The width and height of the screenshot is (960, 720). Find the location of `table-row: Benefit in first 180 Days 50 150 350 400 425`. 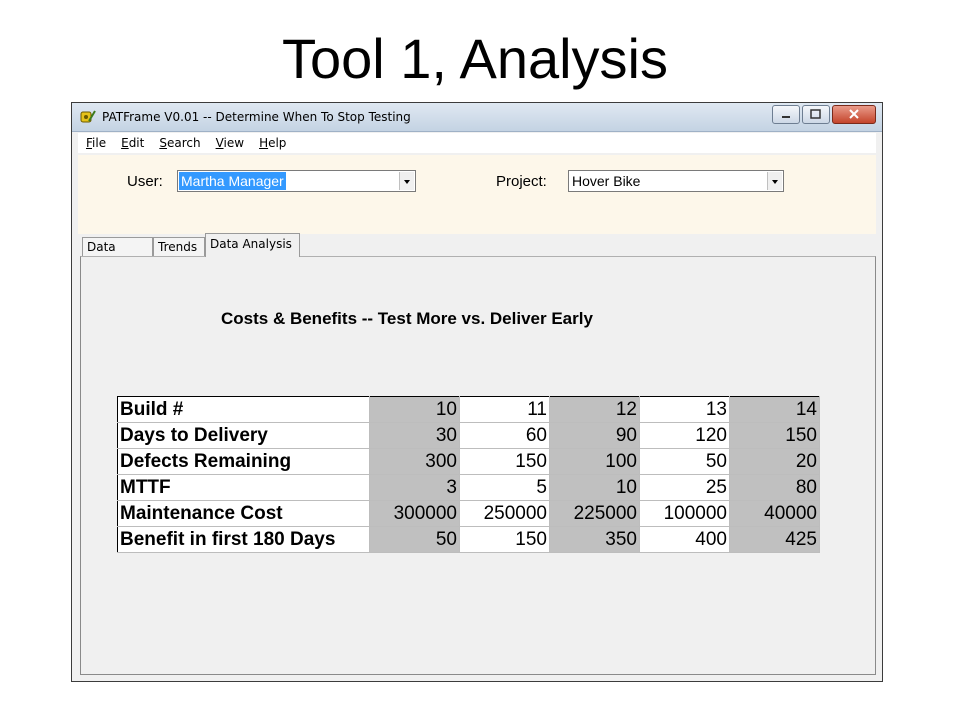

table-row: Benefit in first 180 Days 50 150 350 400 425 is located at coordinates (468, 539).